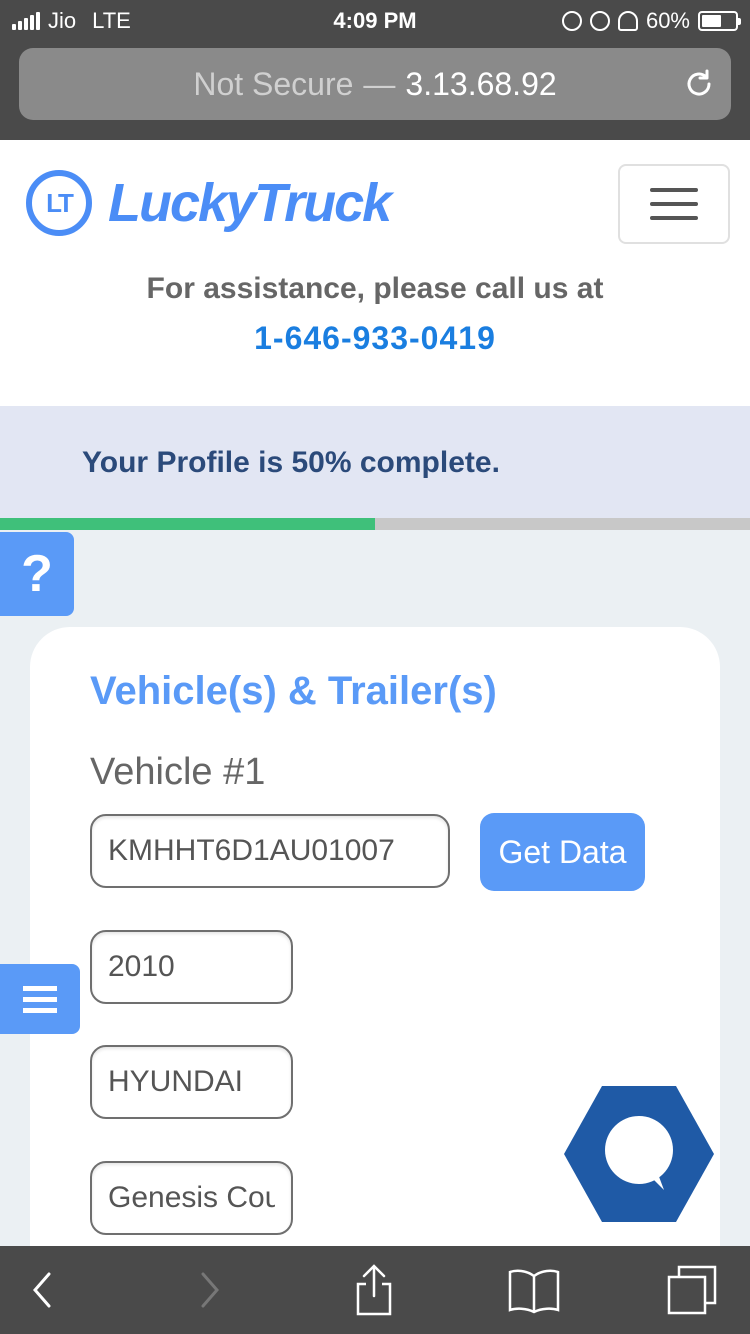 The height and width of the screenshot is (1334, 750). I want to click on side-menu-button, so click(40, 999).